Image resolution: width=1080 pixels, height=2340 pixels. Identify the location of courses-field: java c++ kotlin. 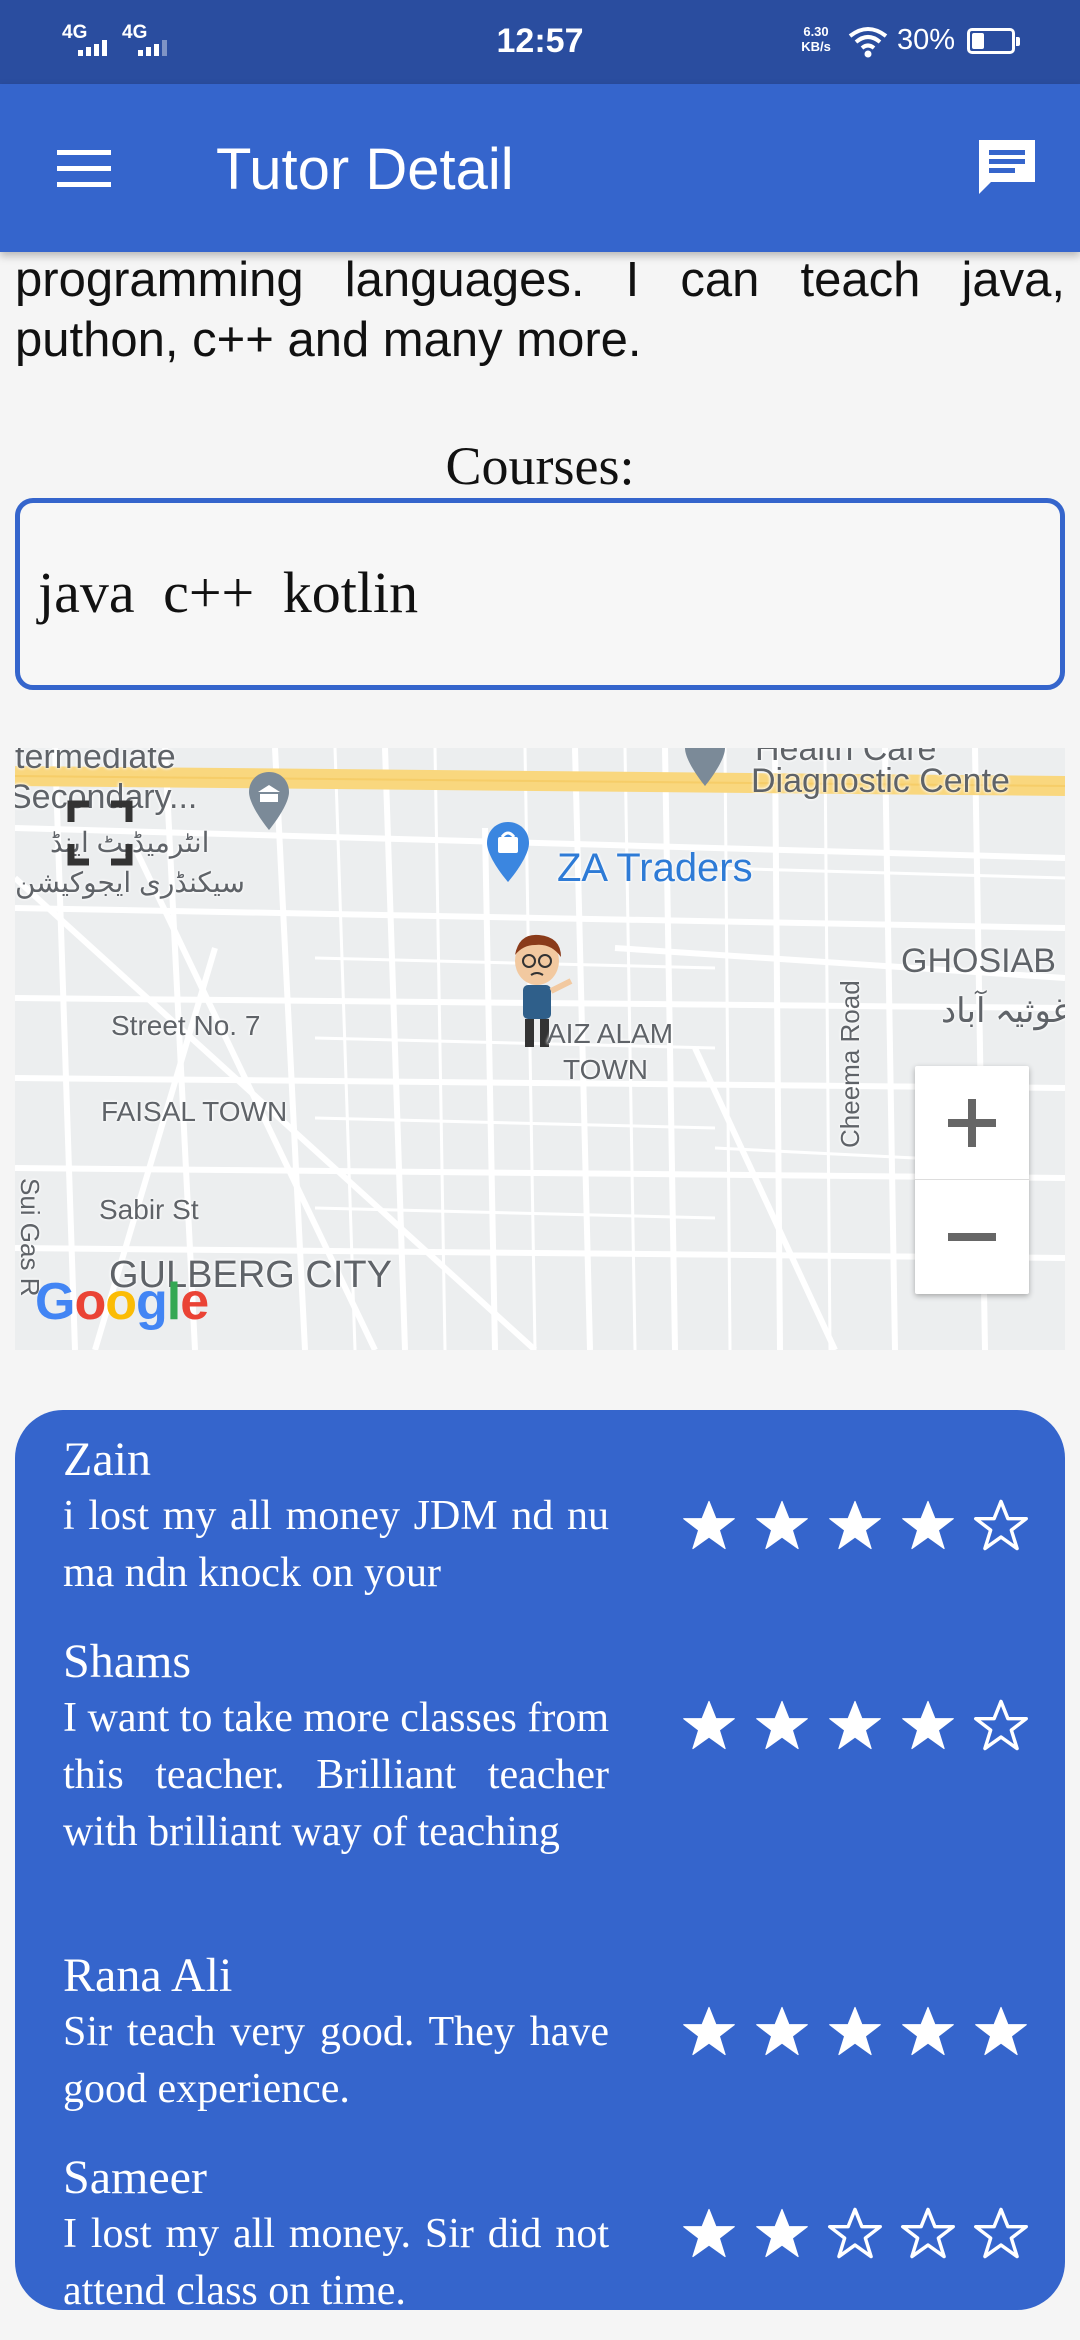
(540, 594).